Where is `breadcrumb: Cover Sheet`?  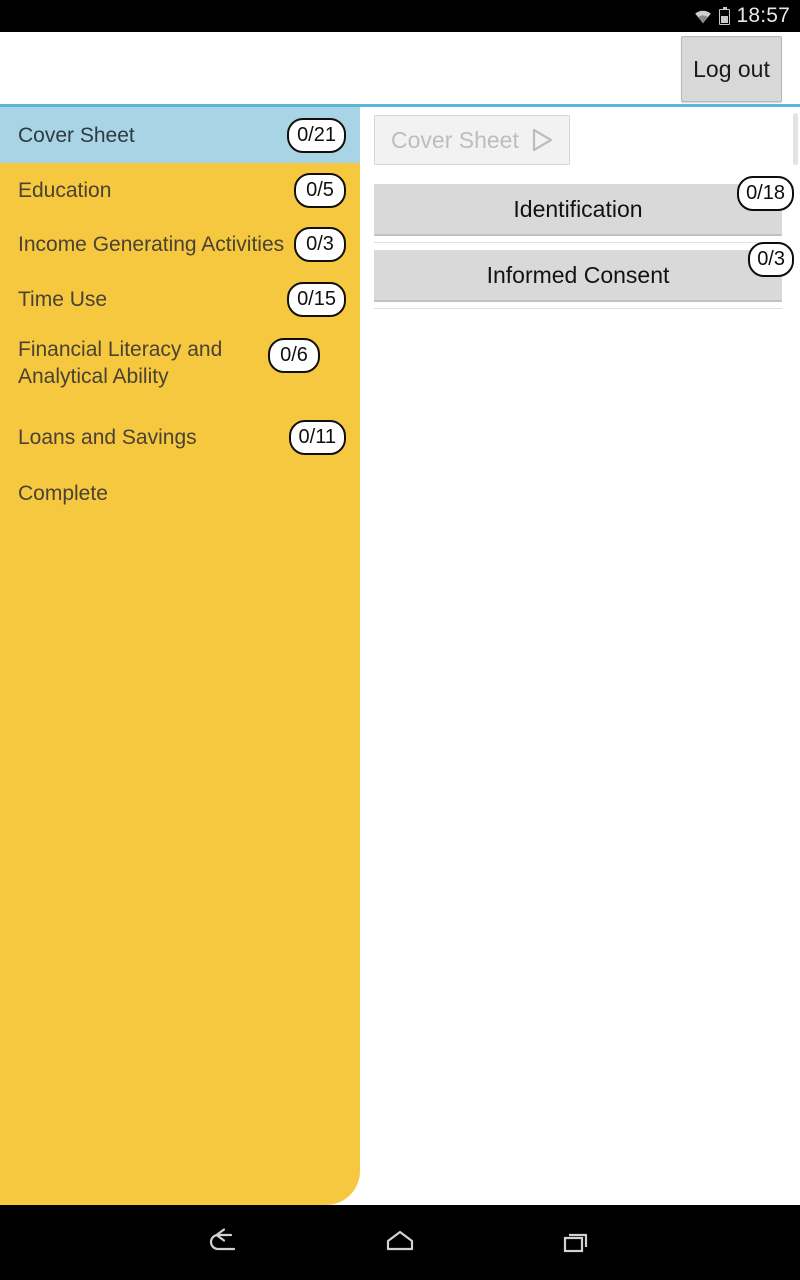 breadcrumb: Cover Sheet is located at coordinates (472, 140).